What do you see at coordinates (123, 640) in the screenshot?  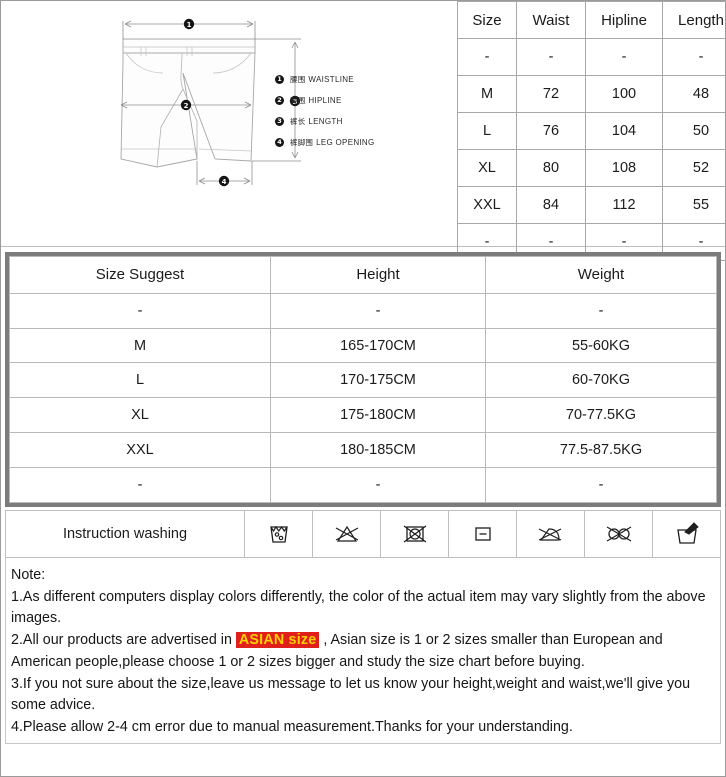 I see `note-line-2-pre: 2.All our products are advertised in` at bounding box center [123, 640].